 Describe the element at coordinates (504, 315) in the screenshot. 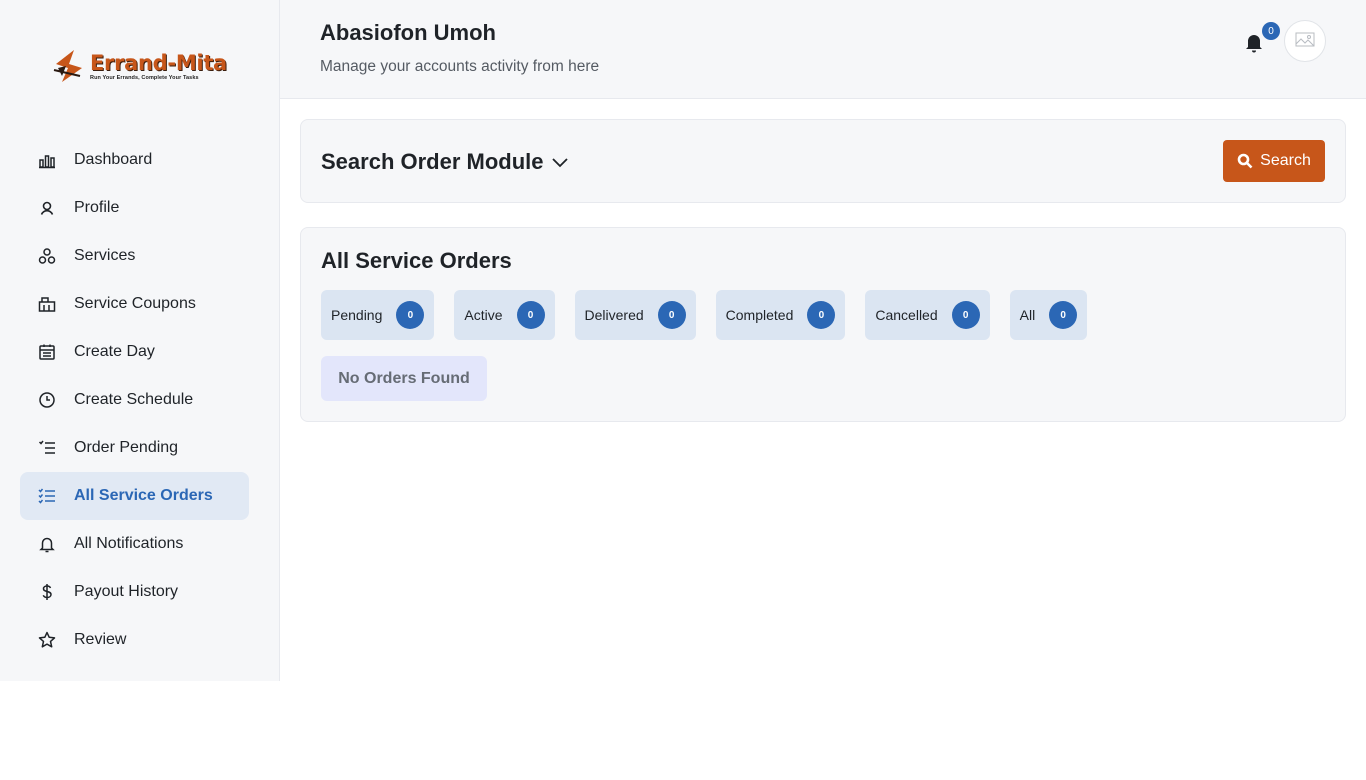

I see `tab-active: Active 0` at that location.